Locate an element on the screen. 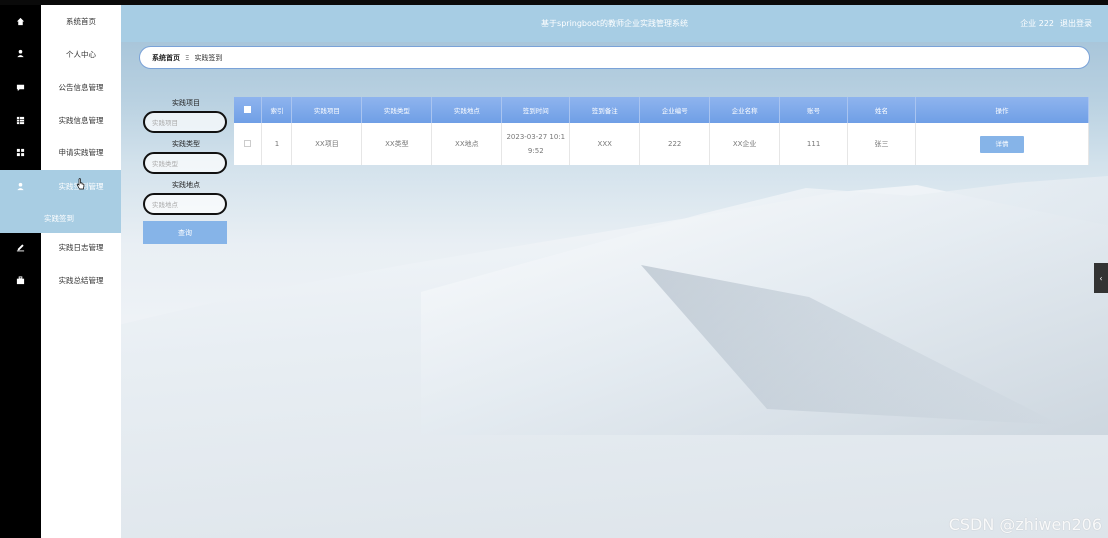  briefcase-icon is located at coordinates (20, 280).